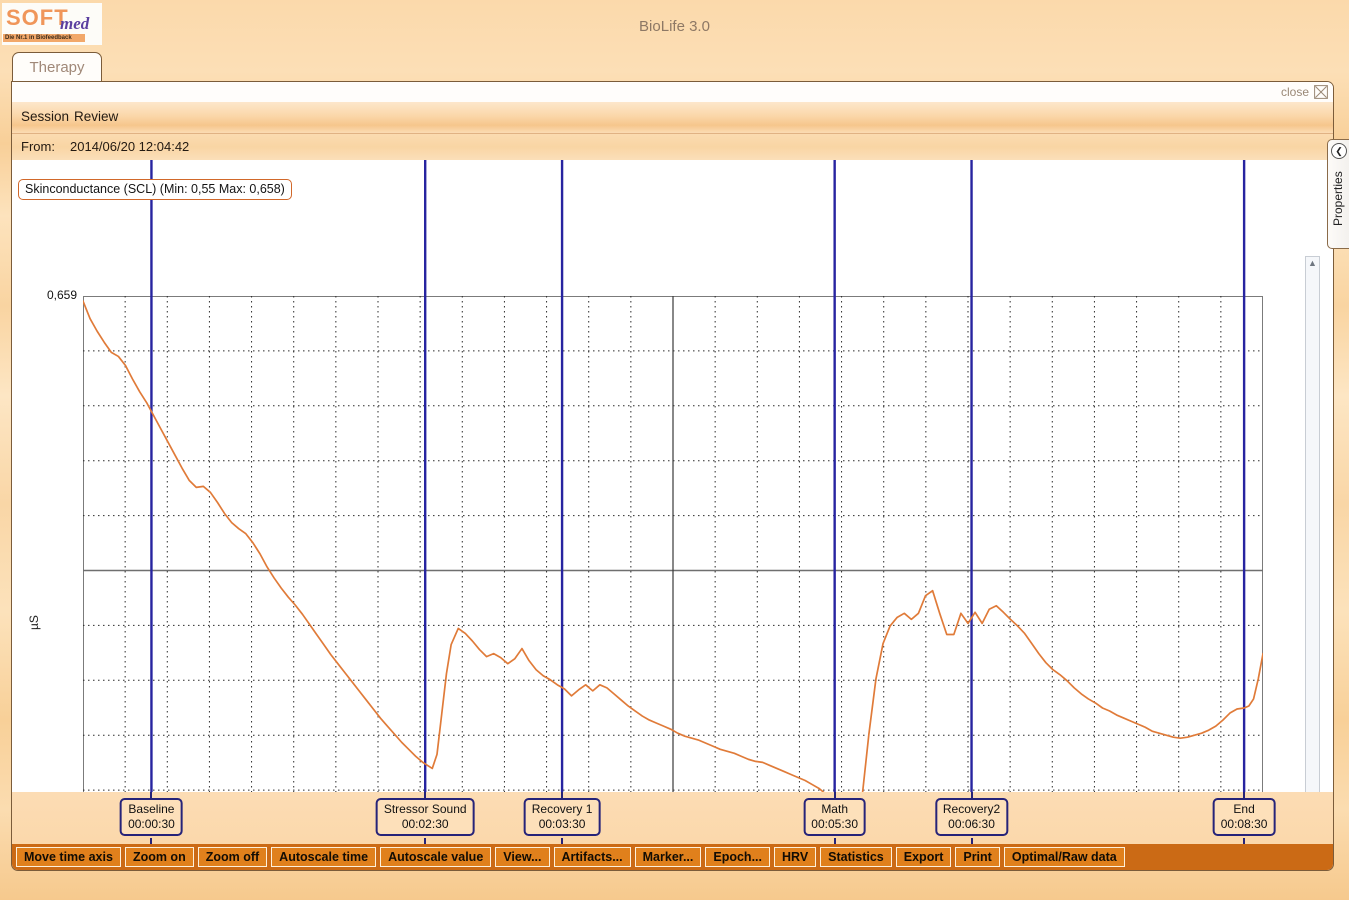 The image size is (1349, 900). I want to click on menu-item-review: Review, so click(96, 116).